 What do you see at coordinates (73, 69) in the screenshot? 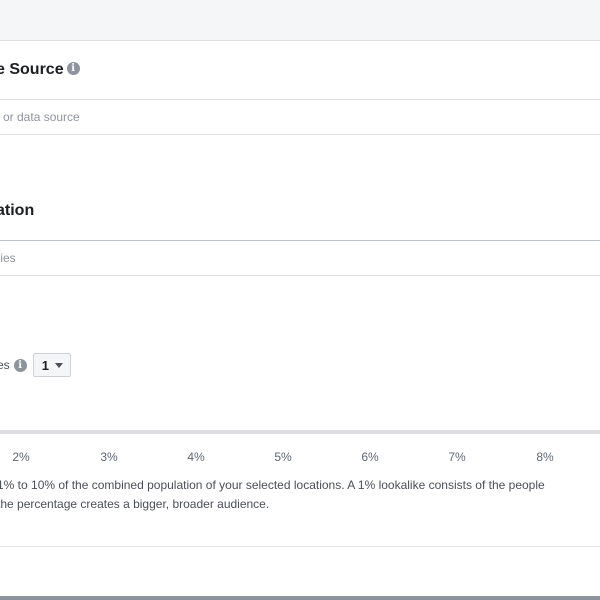
I see `source-info-icon: i` at bounding box center [73, 69].